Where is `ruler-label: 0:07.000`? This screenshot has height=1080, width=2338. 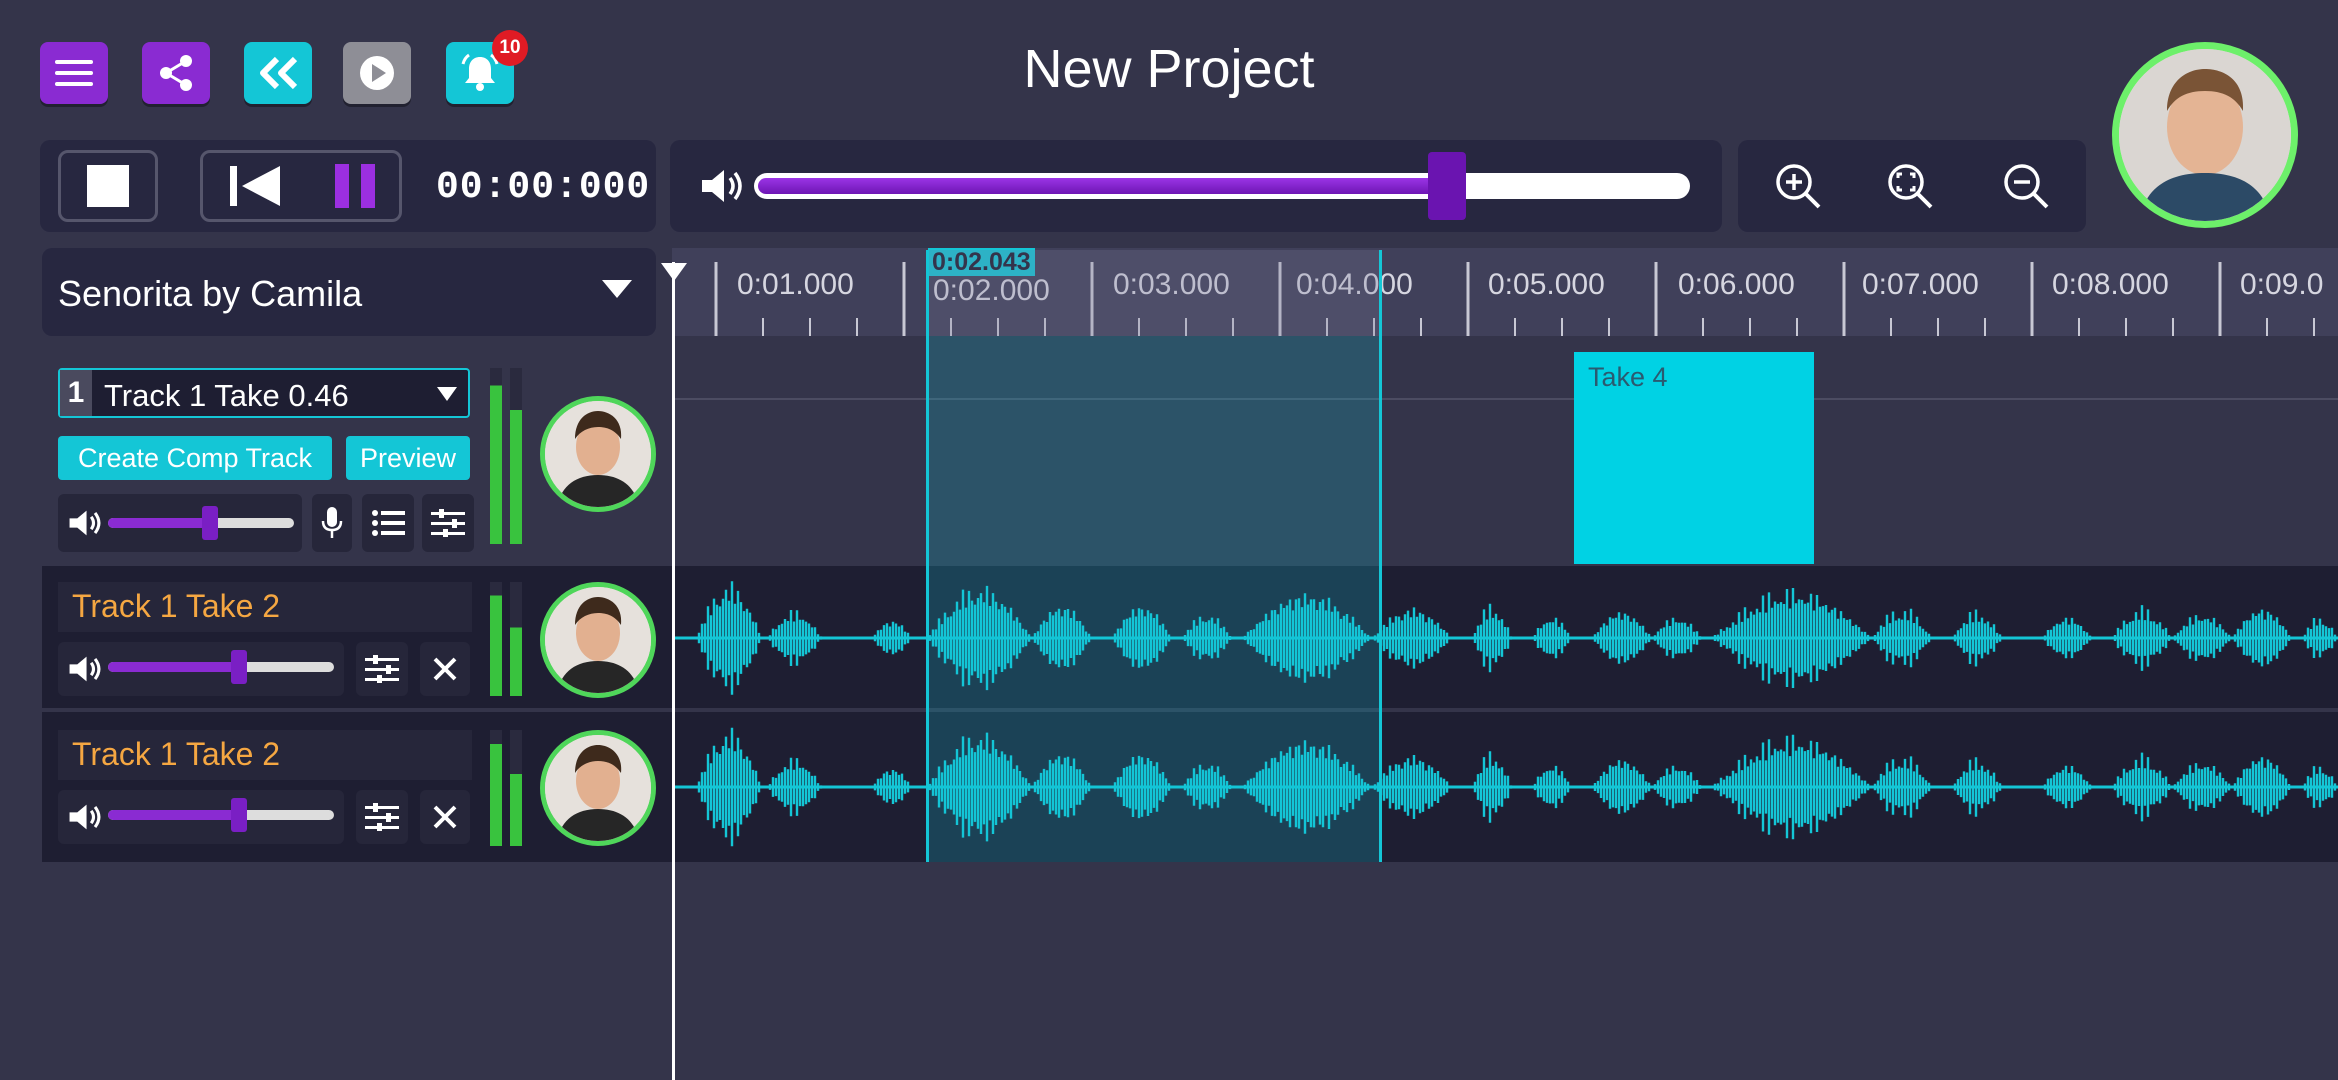
ruler-label: 0:07.000 is located at coordinates (1920, 284).